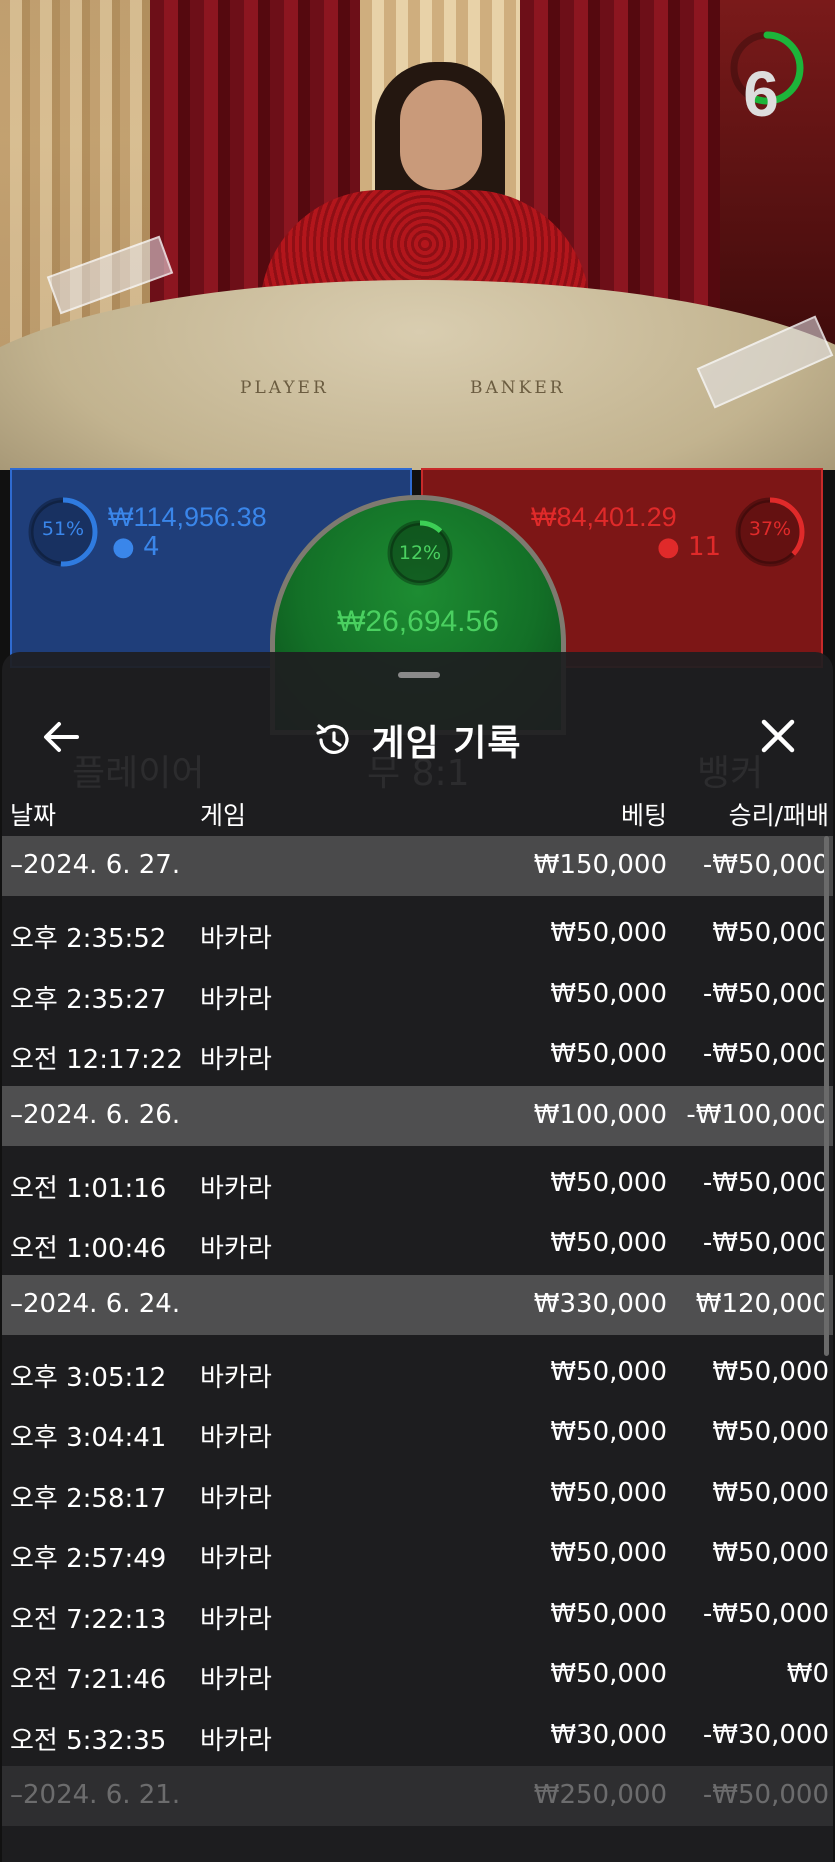 The width and height of the screenshot is (835, 1862). What do you see at coordinates (807, 1674) in the screenshot?
I see `round-result: ₩0` at bounding box center [807, 1674].